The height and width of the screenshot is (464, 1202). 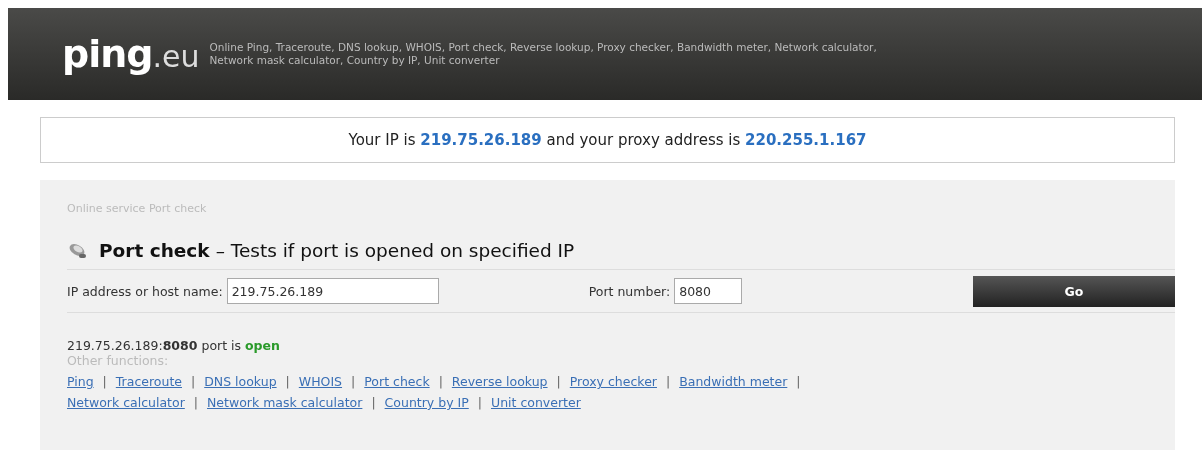 What do you see at coordinates (145, 291) in the screenshot?
I see `field-label: IP address or host name:` at bounding box center [145, 291].